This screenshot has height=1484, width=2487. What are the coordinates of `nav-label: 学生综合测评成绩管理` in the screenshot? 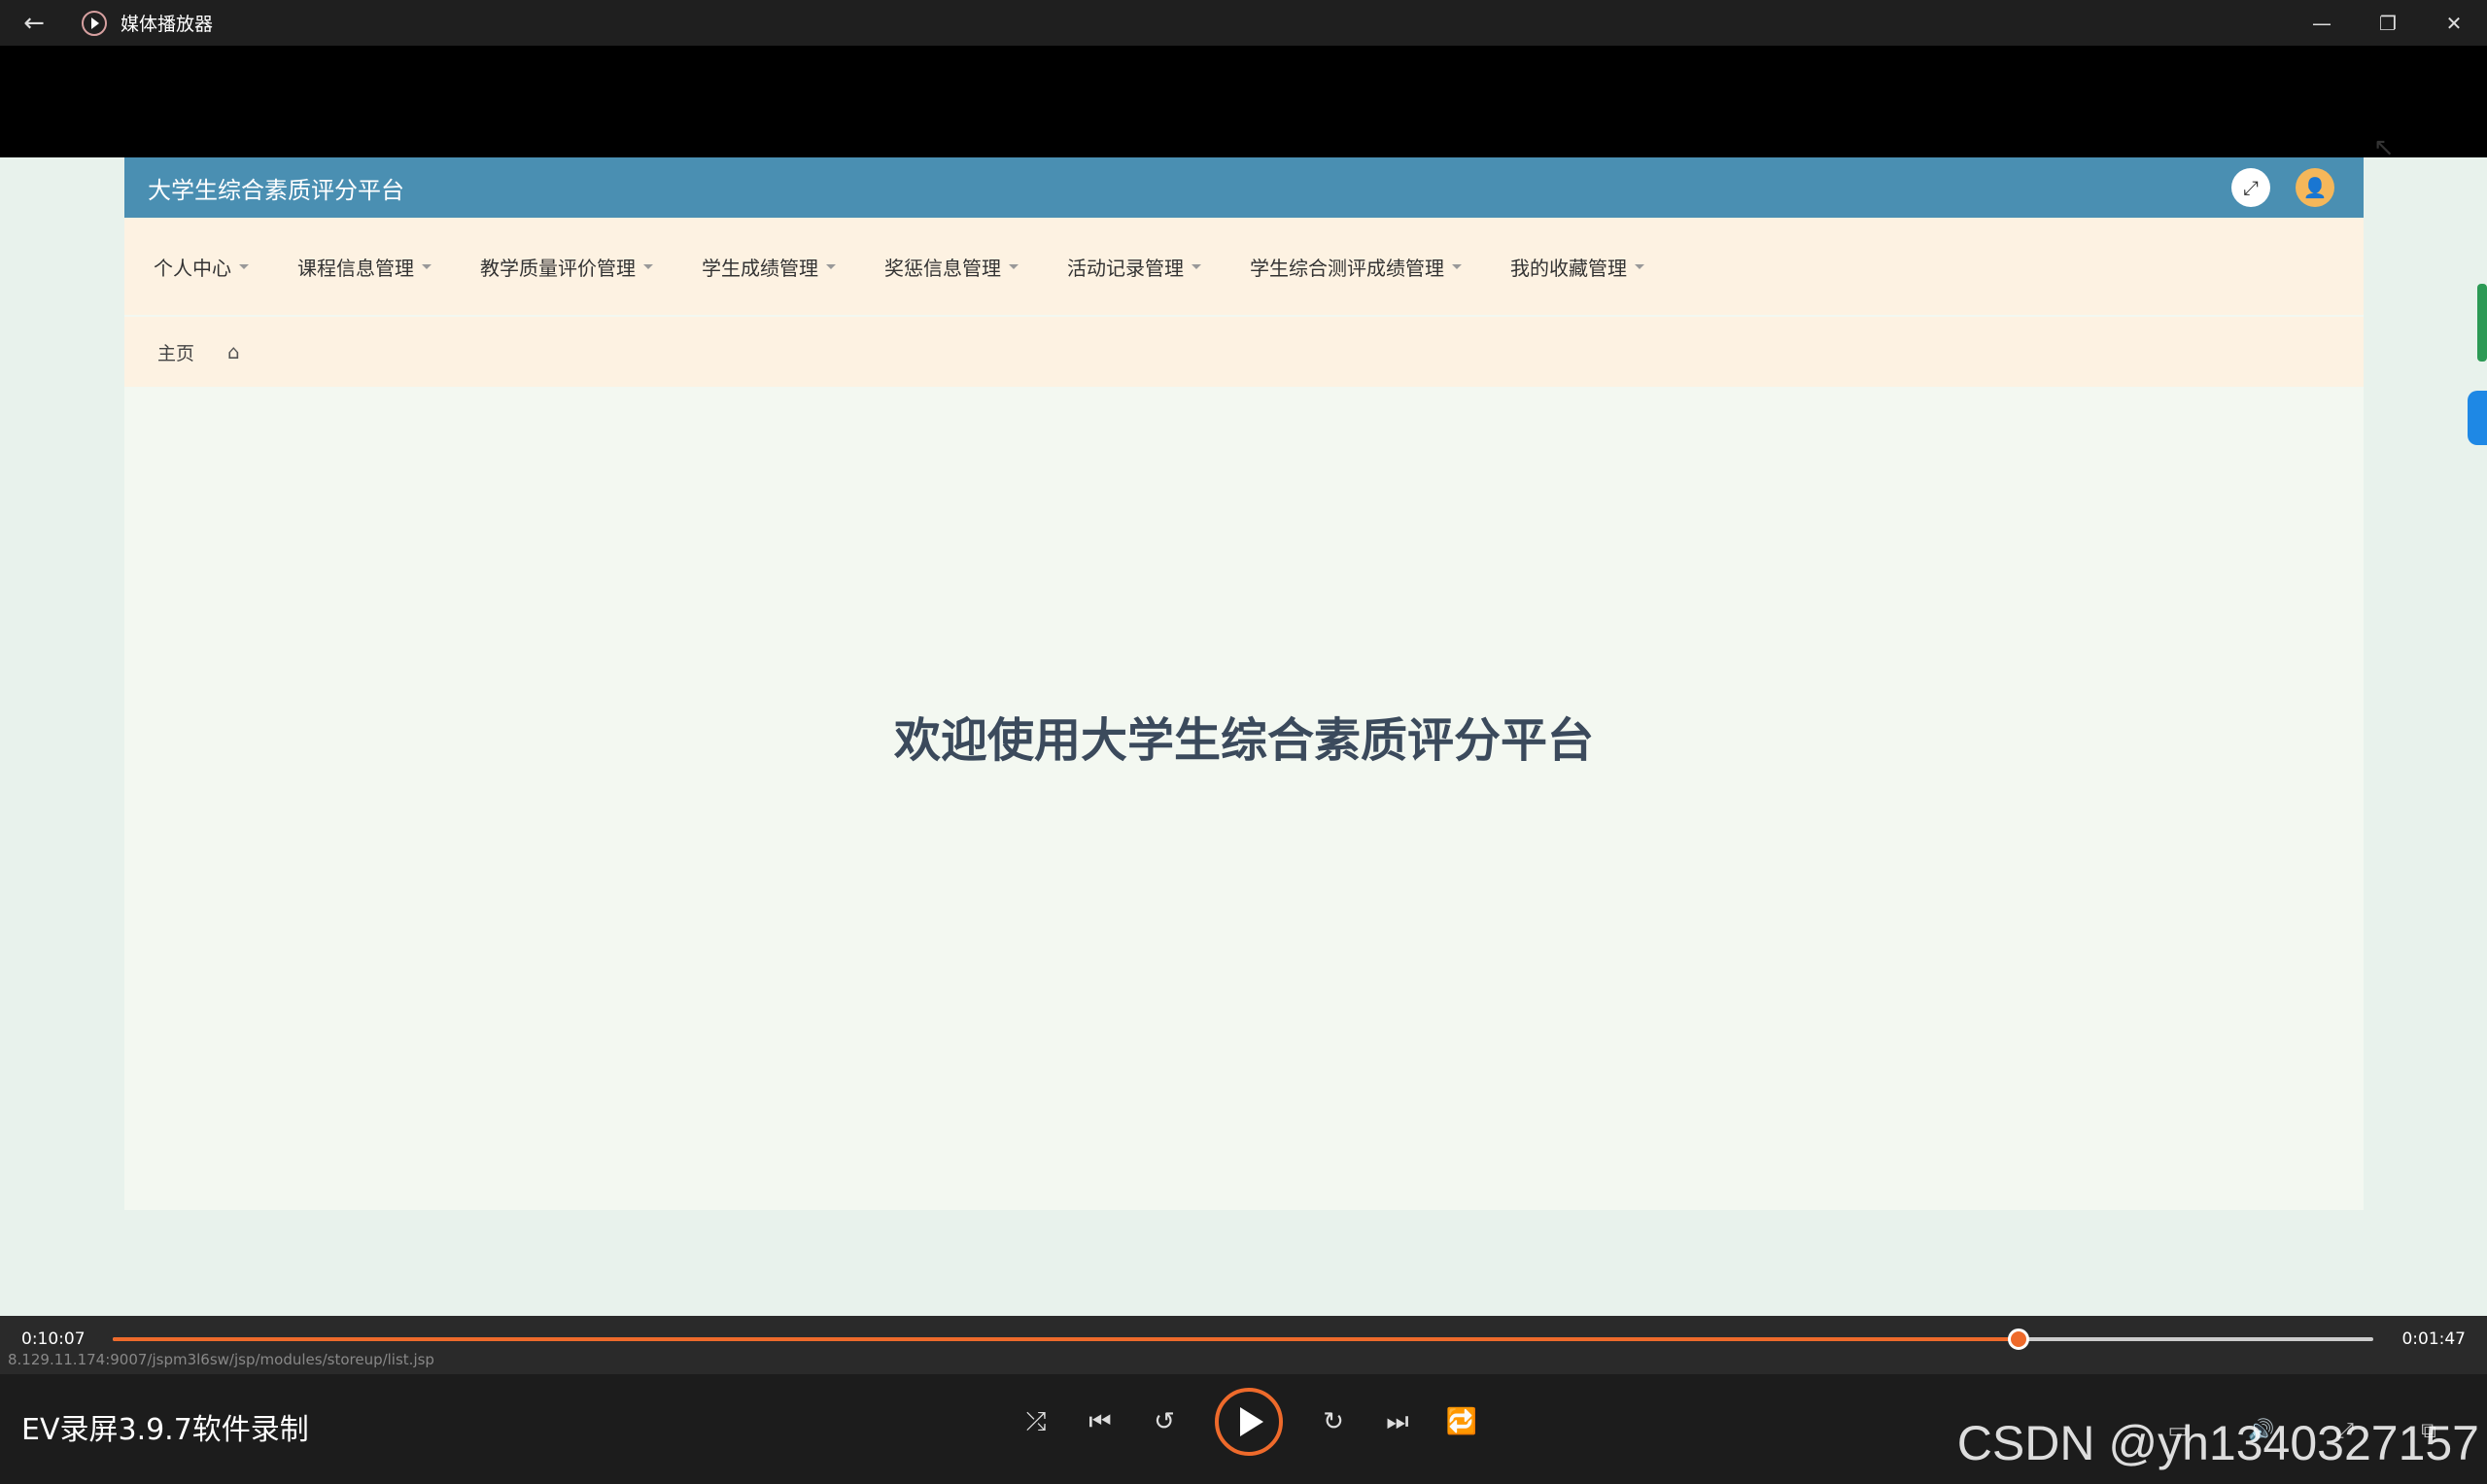 It's located at (1347, 268).